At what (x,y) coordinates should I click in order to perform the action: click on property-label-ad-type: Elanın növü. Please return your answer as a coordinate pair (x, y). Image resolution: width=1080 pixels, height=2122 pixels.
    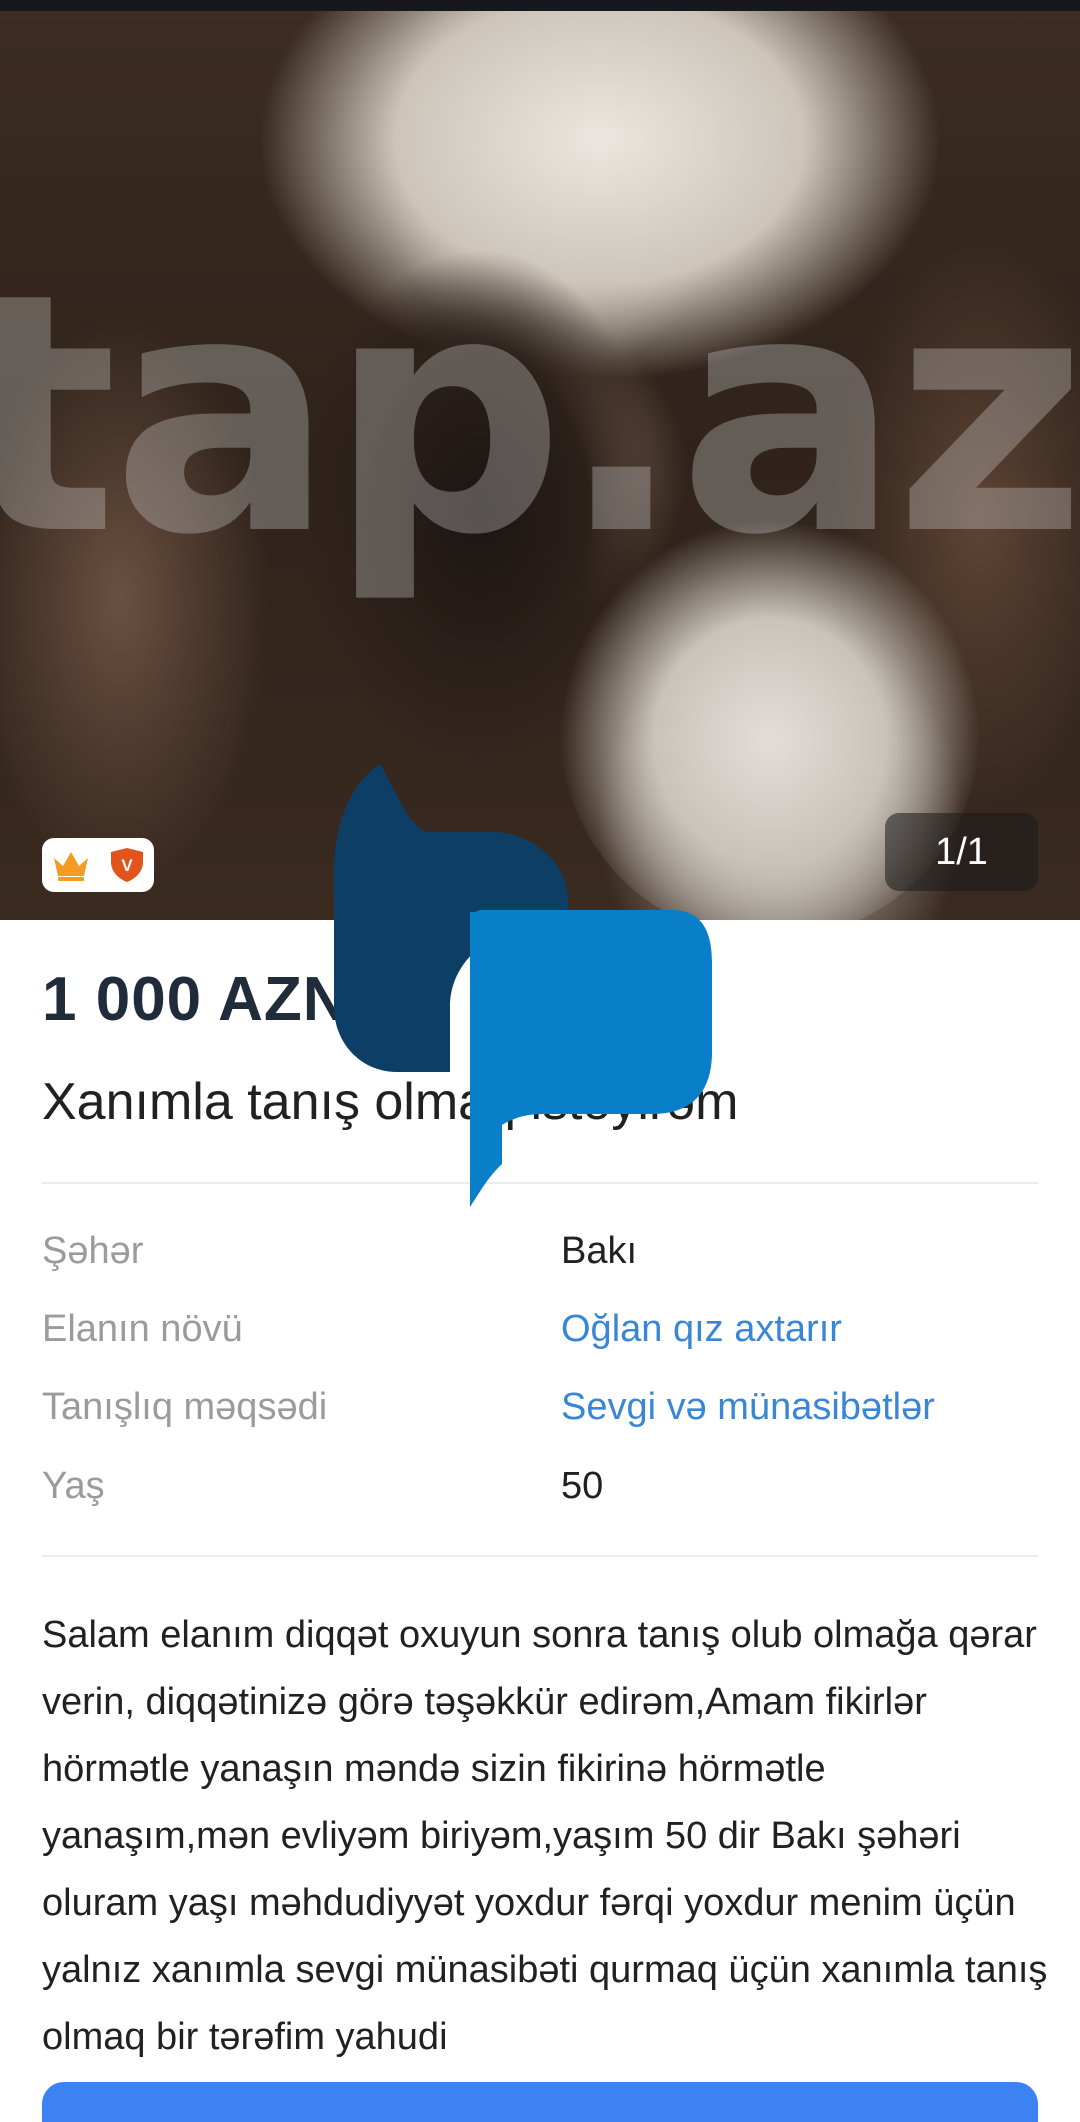
    Looking at the image, I should click on (142, 1329).